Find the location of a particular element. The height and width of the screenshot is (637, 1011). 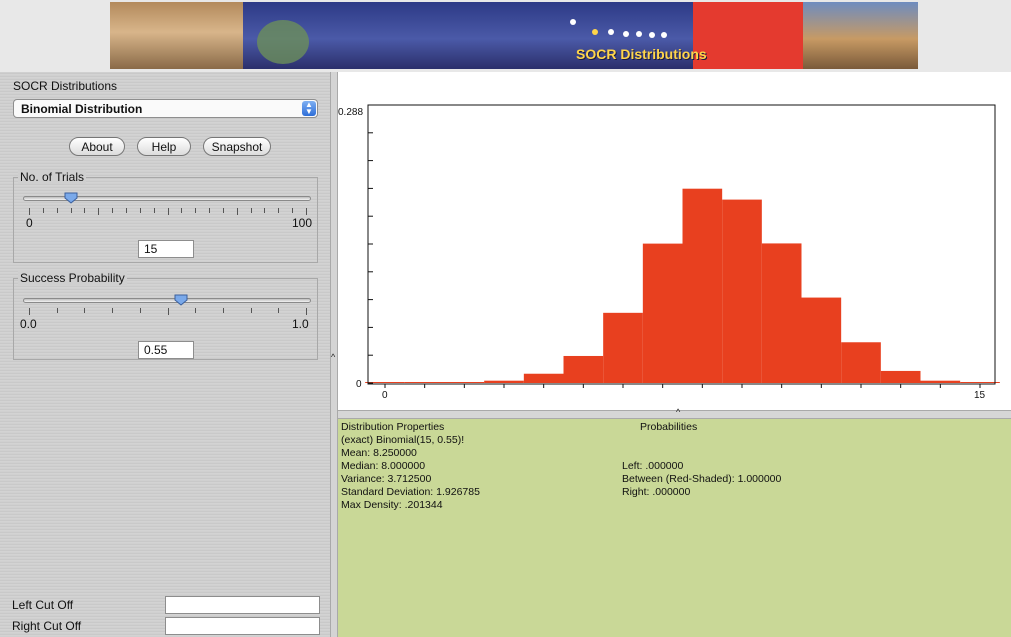

socr-banner: SOCR Distributions is located at coordinates (514, 35).